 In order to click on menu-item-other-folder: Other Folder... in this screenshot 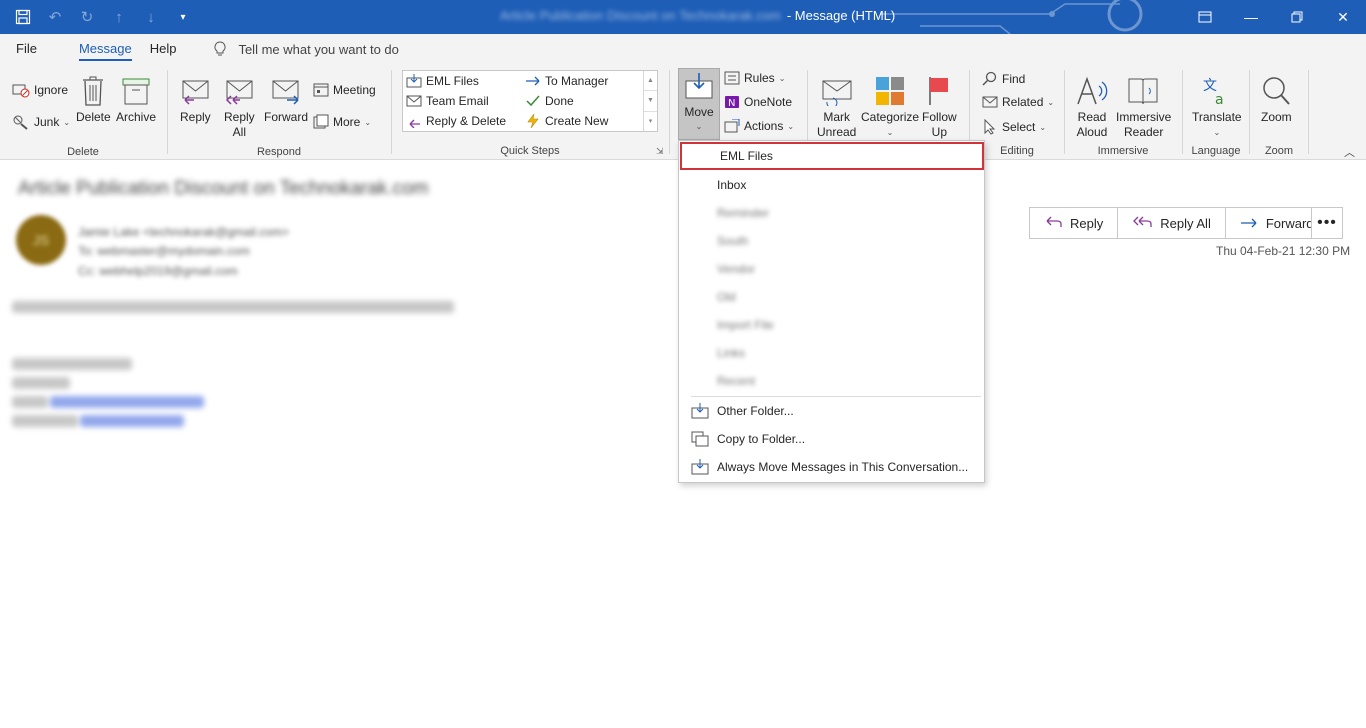, I will do `click(831, 411)`.